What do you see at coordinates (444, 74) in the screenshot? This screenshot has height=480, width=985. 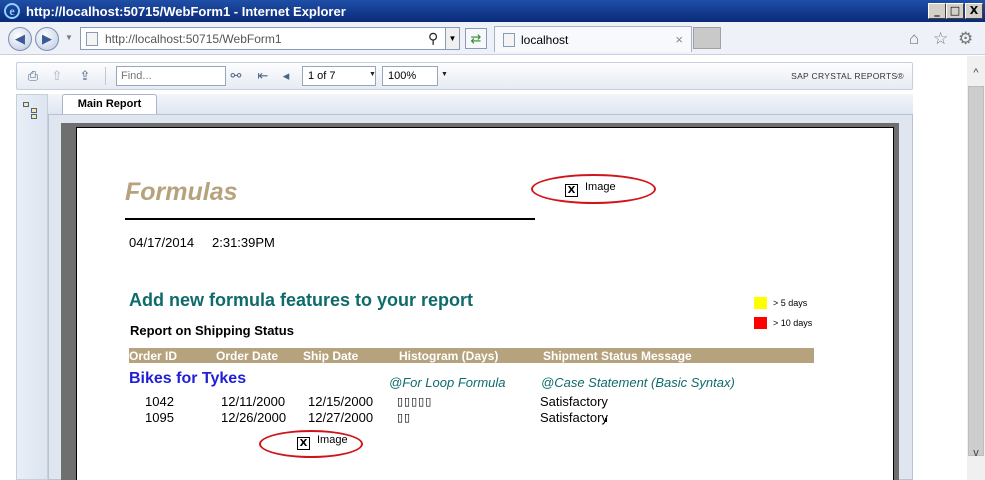 I see `zoom-dropdown-icon: ▼` at bounding box center [444, 74].